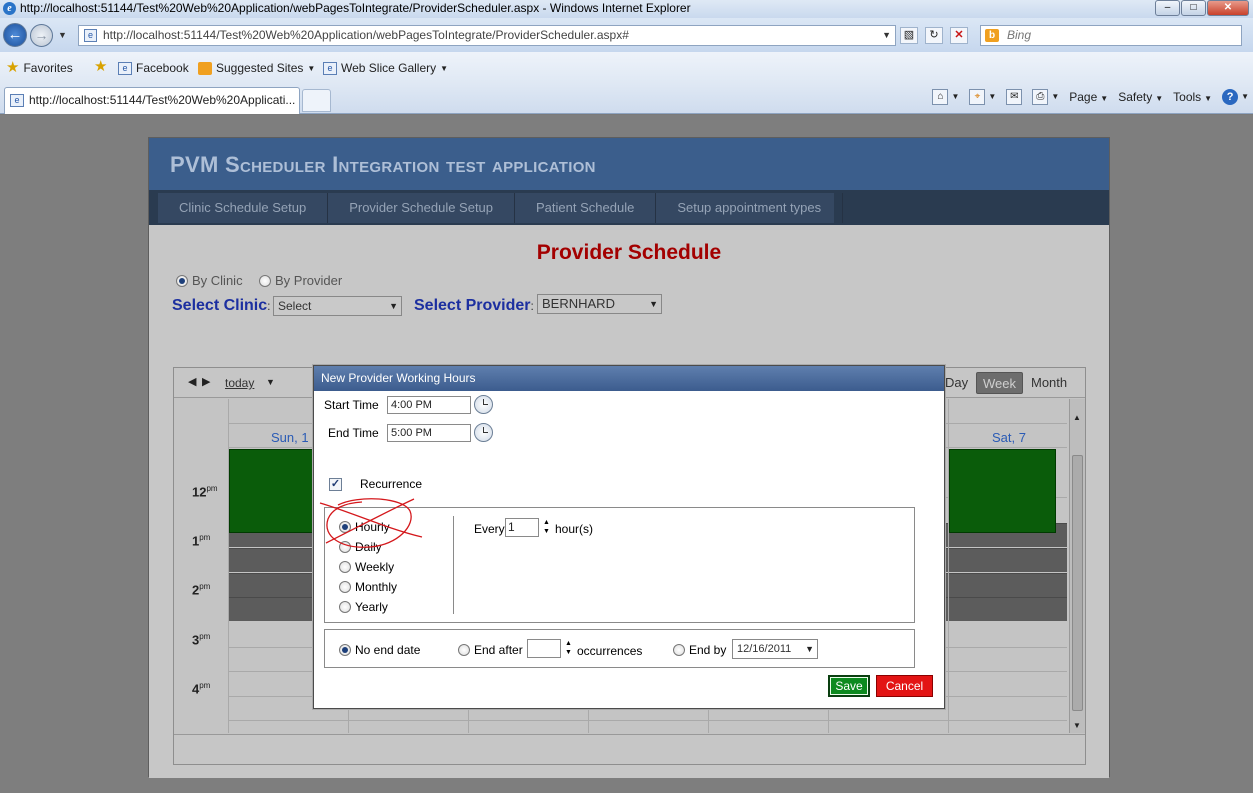 This screenshot has height=793, width=1253. I want to click on fav-web-slice-gallery: e Web Slice Gallery ▼, so click(385, 68).